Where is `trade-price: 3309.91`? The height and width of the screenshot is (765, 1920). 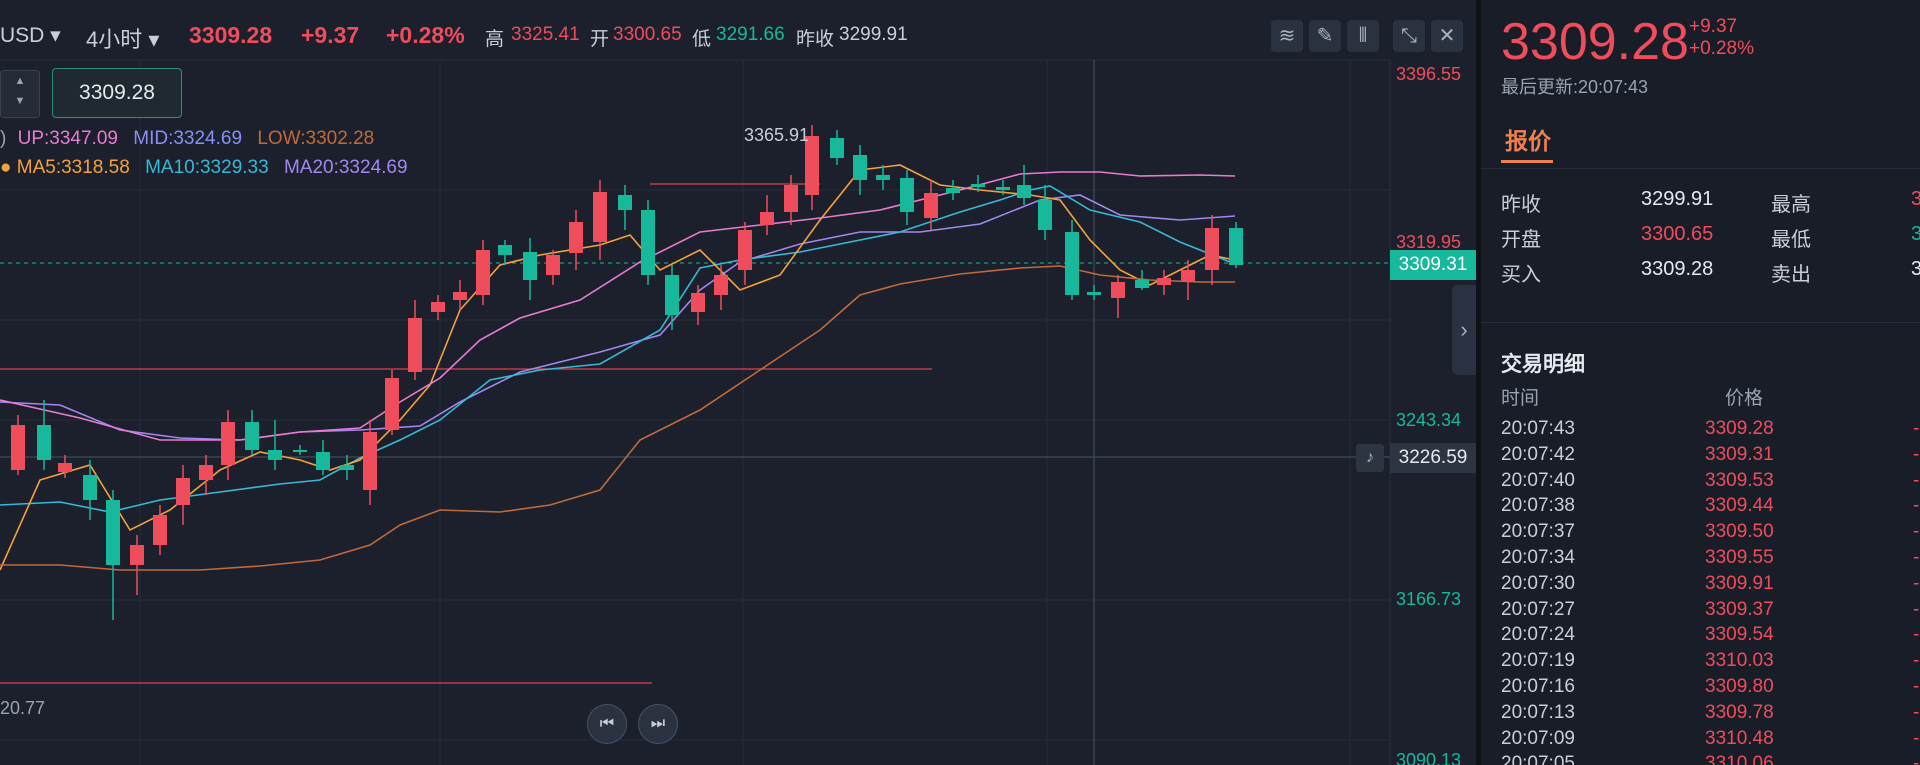 trade-price: 3309.91 is located at coordinates (1739, 583).